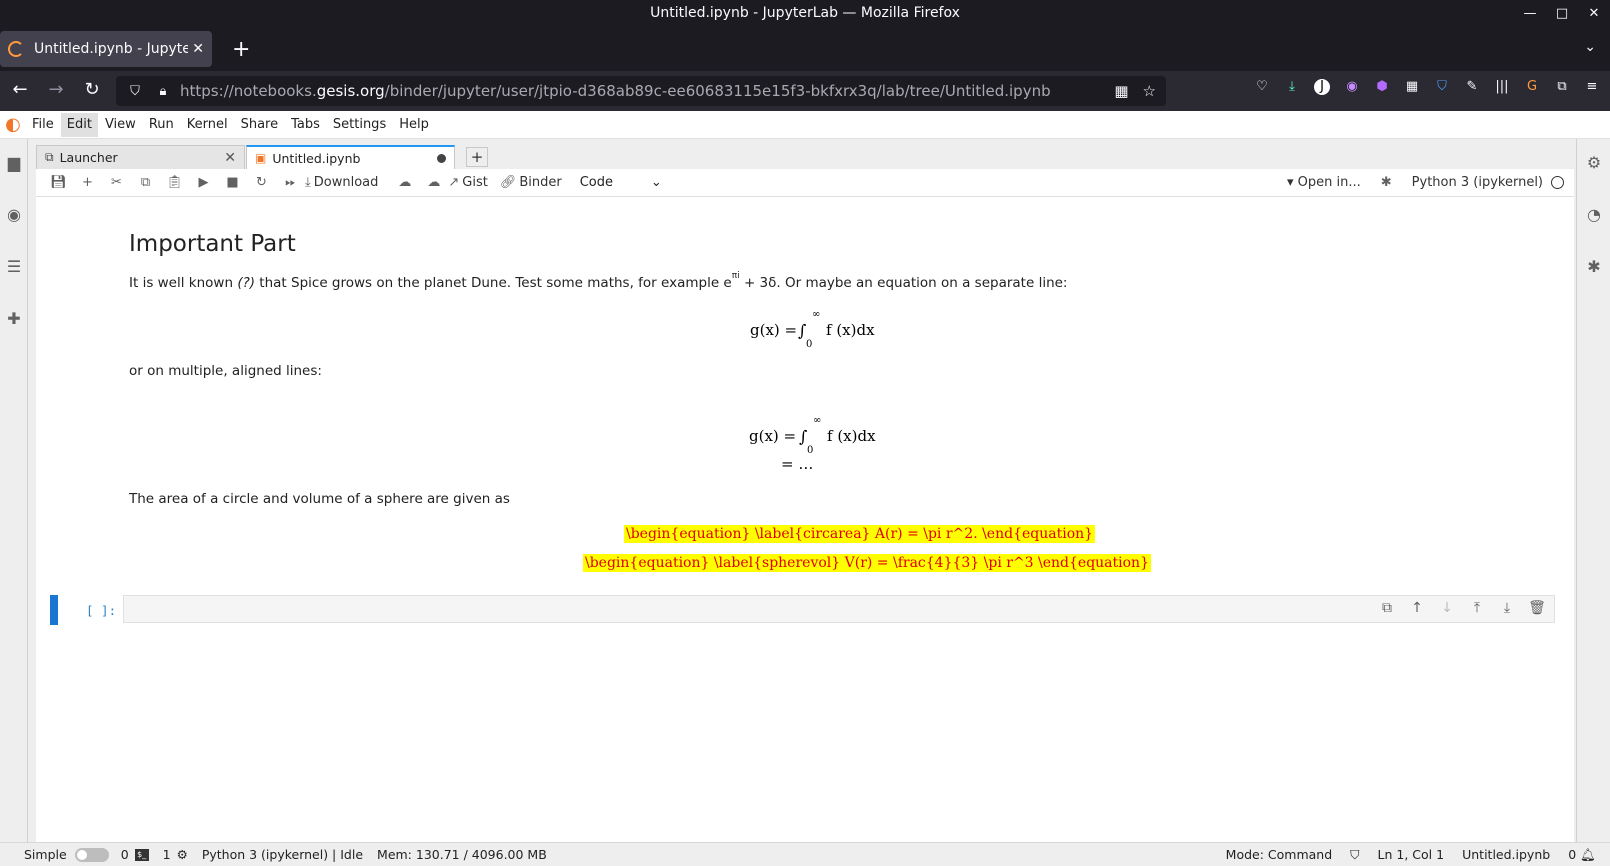  What do you see at coordinates (282, 854) in the screenshot?
I see `kernel-status-text: Python 3 (ipykernel) | Idle` at bounding box center [282, 854].